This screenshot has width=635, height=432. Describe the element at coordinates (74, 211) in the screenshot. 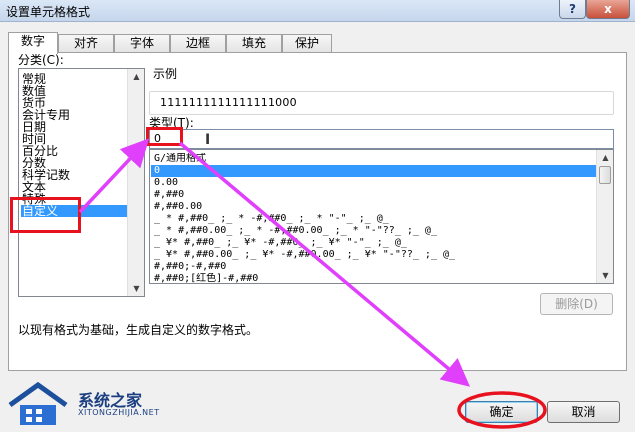

I see `category-item-selected: 自定义` at that location.